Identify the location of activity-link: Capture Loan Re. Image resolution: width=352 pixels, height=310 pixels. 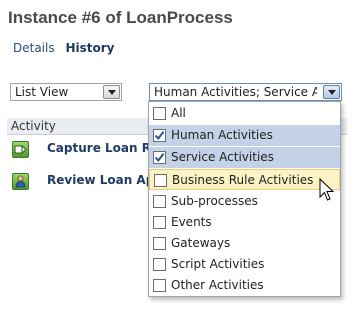
(103, 148).